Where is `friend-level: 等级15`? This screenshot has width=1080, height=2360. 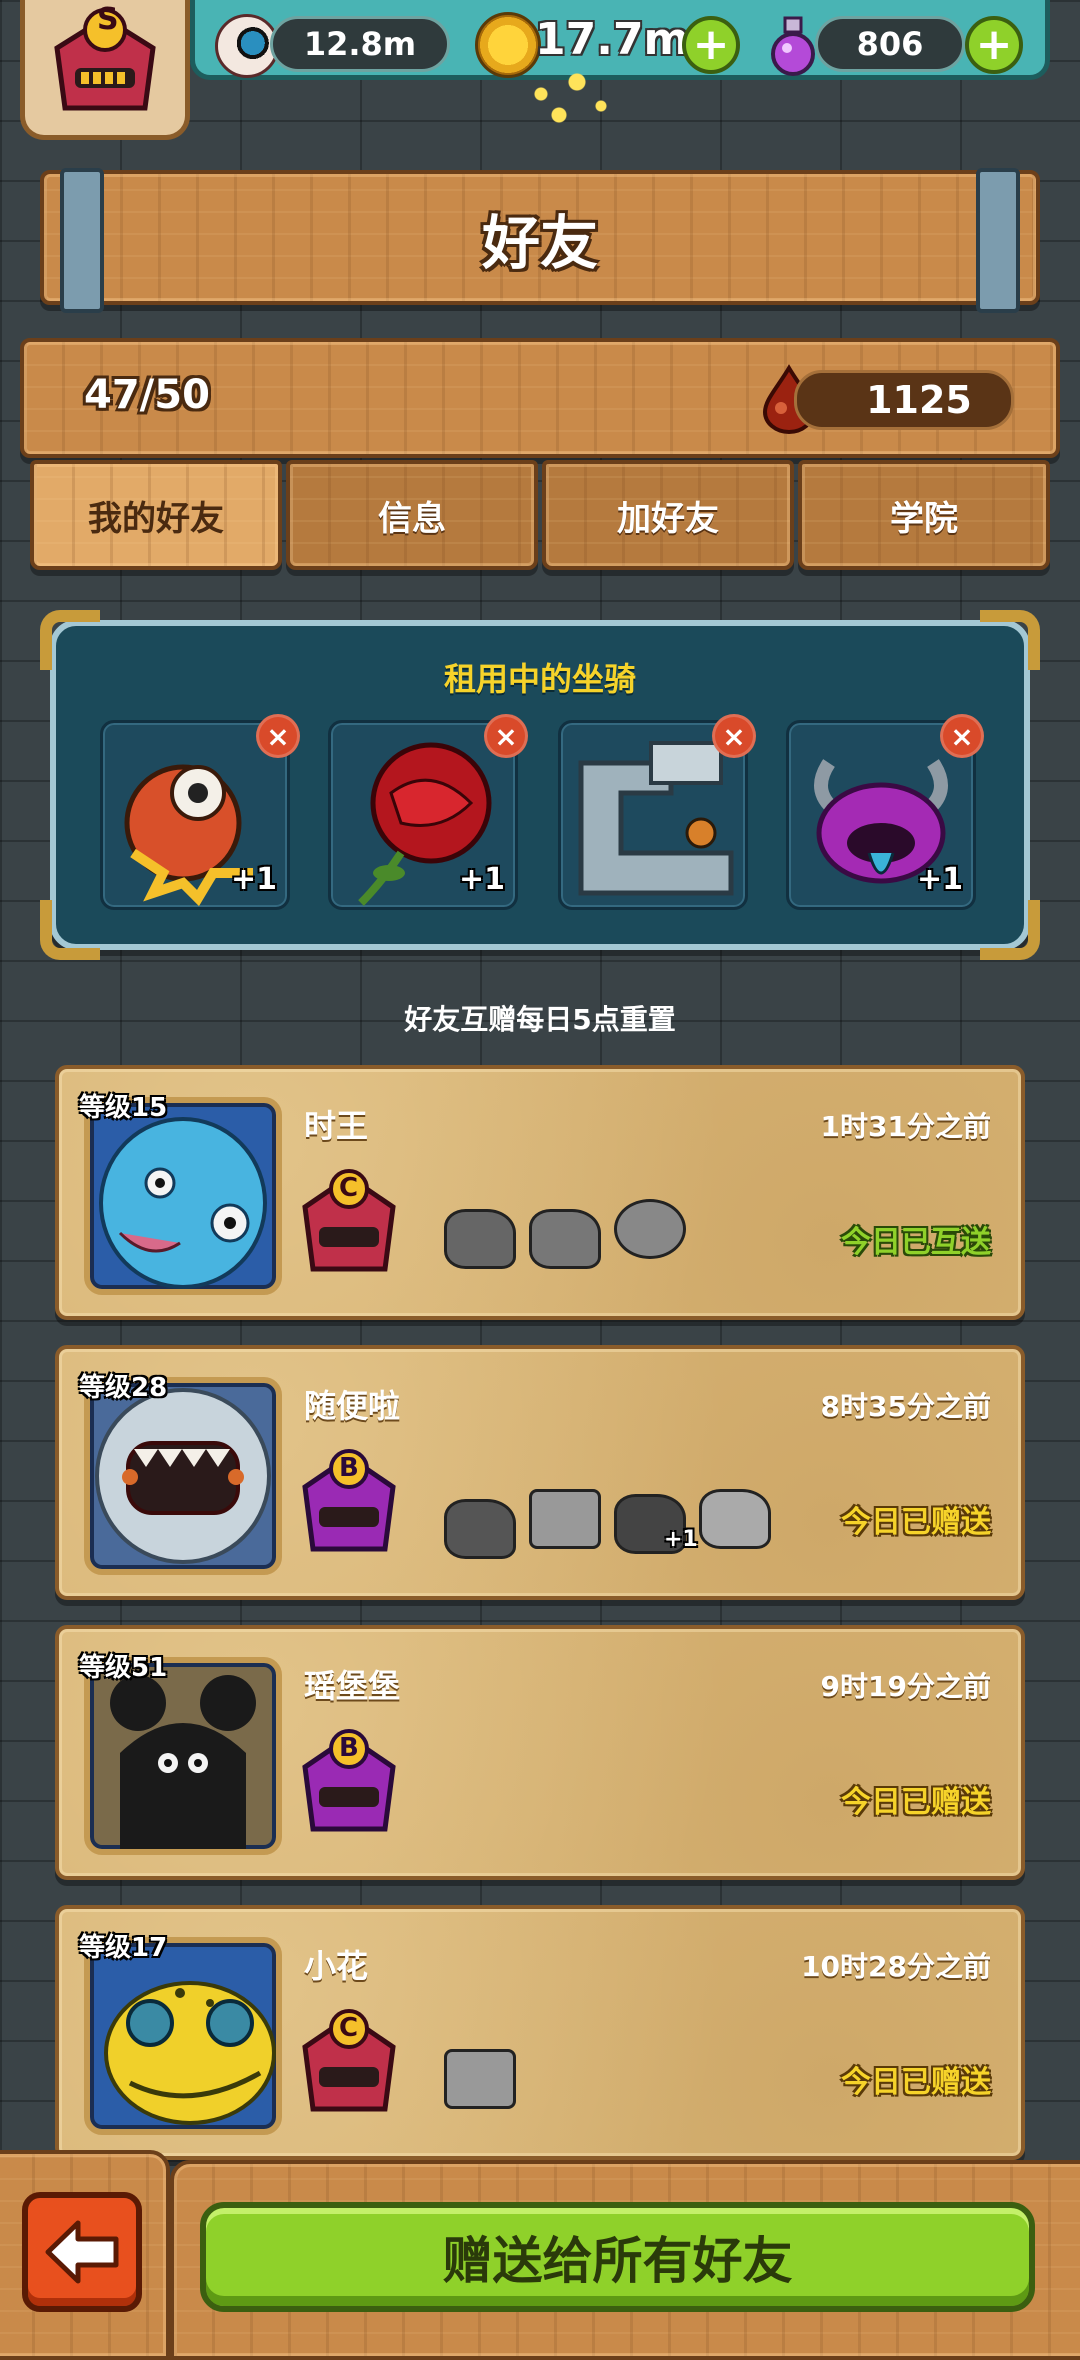 friend-level: 等级15 is located at coordinates (123, 1108).